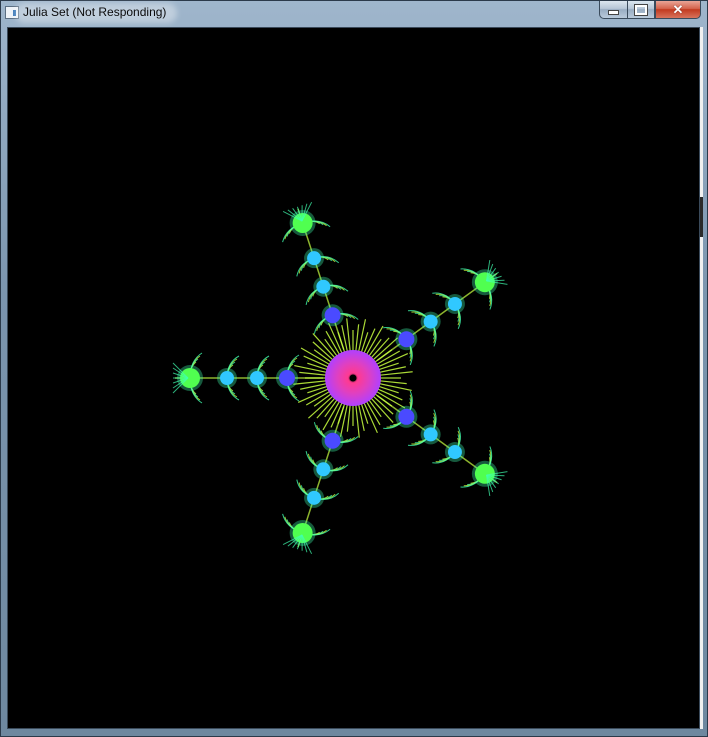  Describe the element at coordinates (95, 12) in the screenshot. I see `window-title: Julia Set (Not Responding)` at that location.